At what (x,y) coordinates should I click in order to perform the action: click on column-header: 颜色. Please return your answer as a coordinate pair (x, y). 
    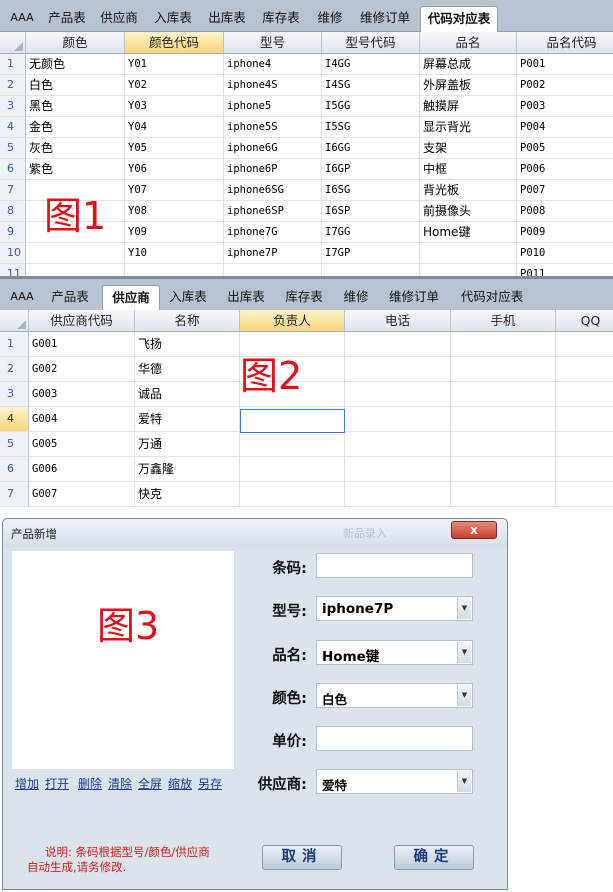
    Looking at the image, I should click on (75, 43).